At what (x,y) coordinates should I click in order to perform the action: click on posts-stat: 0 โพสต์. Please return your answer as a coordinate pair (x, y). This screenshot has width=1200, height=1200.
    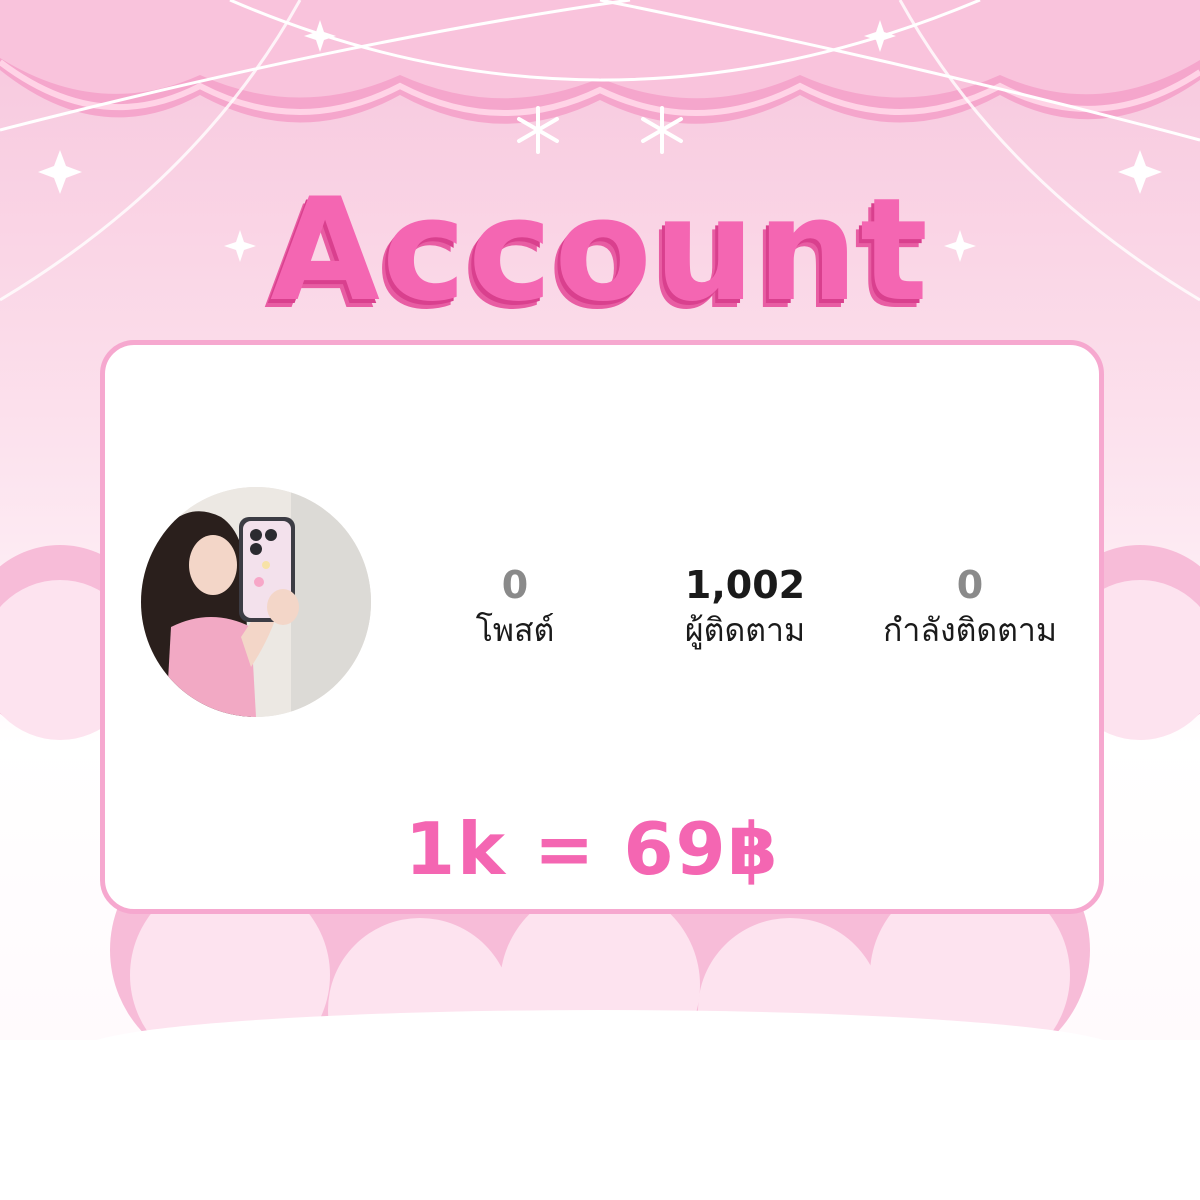
    Looking at the image, I should click on (515, 607).